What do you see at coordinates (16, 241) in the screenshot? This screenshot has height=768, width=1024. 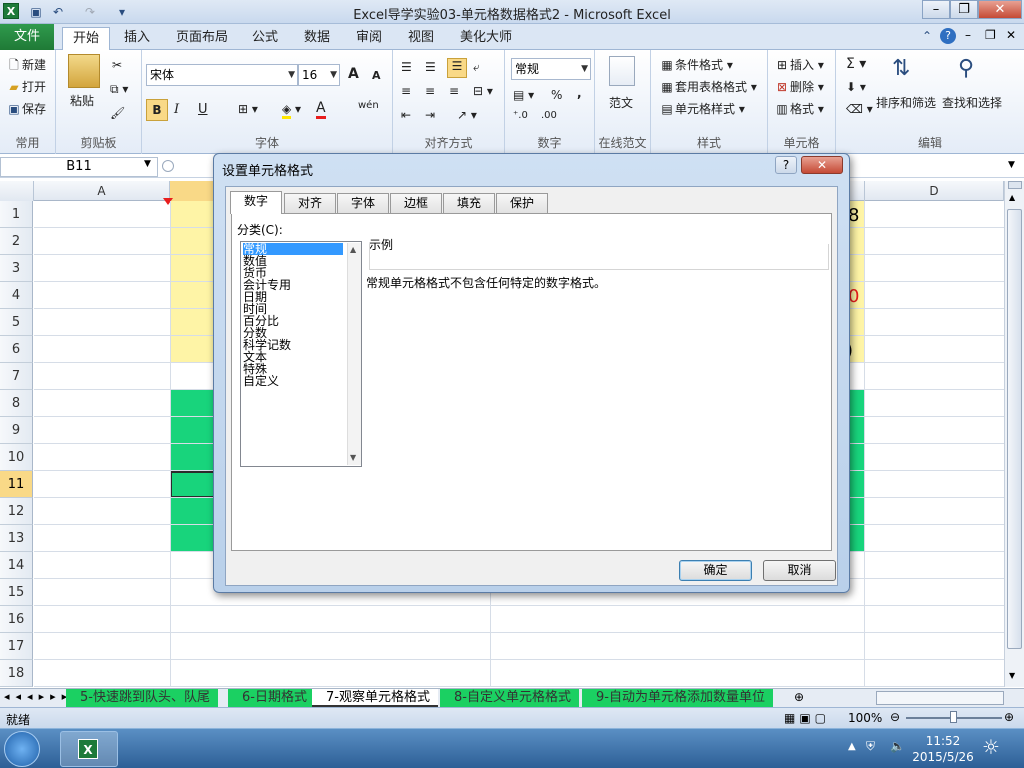 I see `row-header: 2` at bounding box center [16, 241].